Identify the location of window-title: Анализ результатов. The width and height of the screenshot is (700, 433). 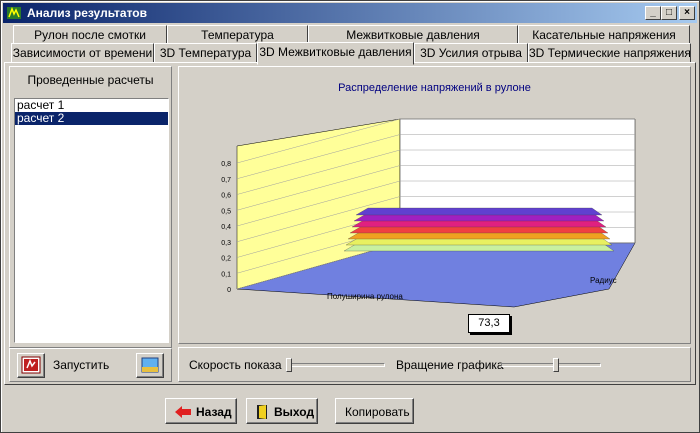
(87, 13).